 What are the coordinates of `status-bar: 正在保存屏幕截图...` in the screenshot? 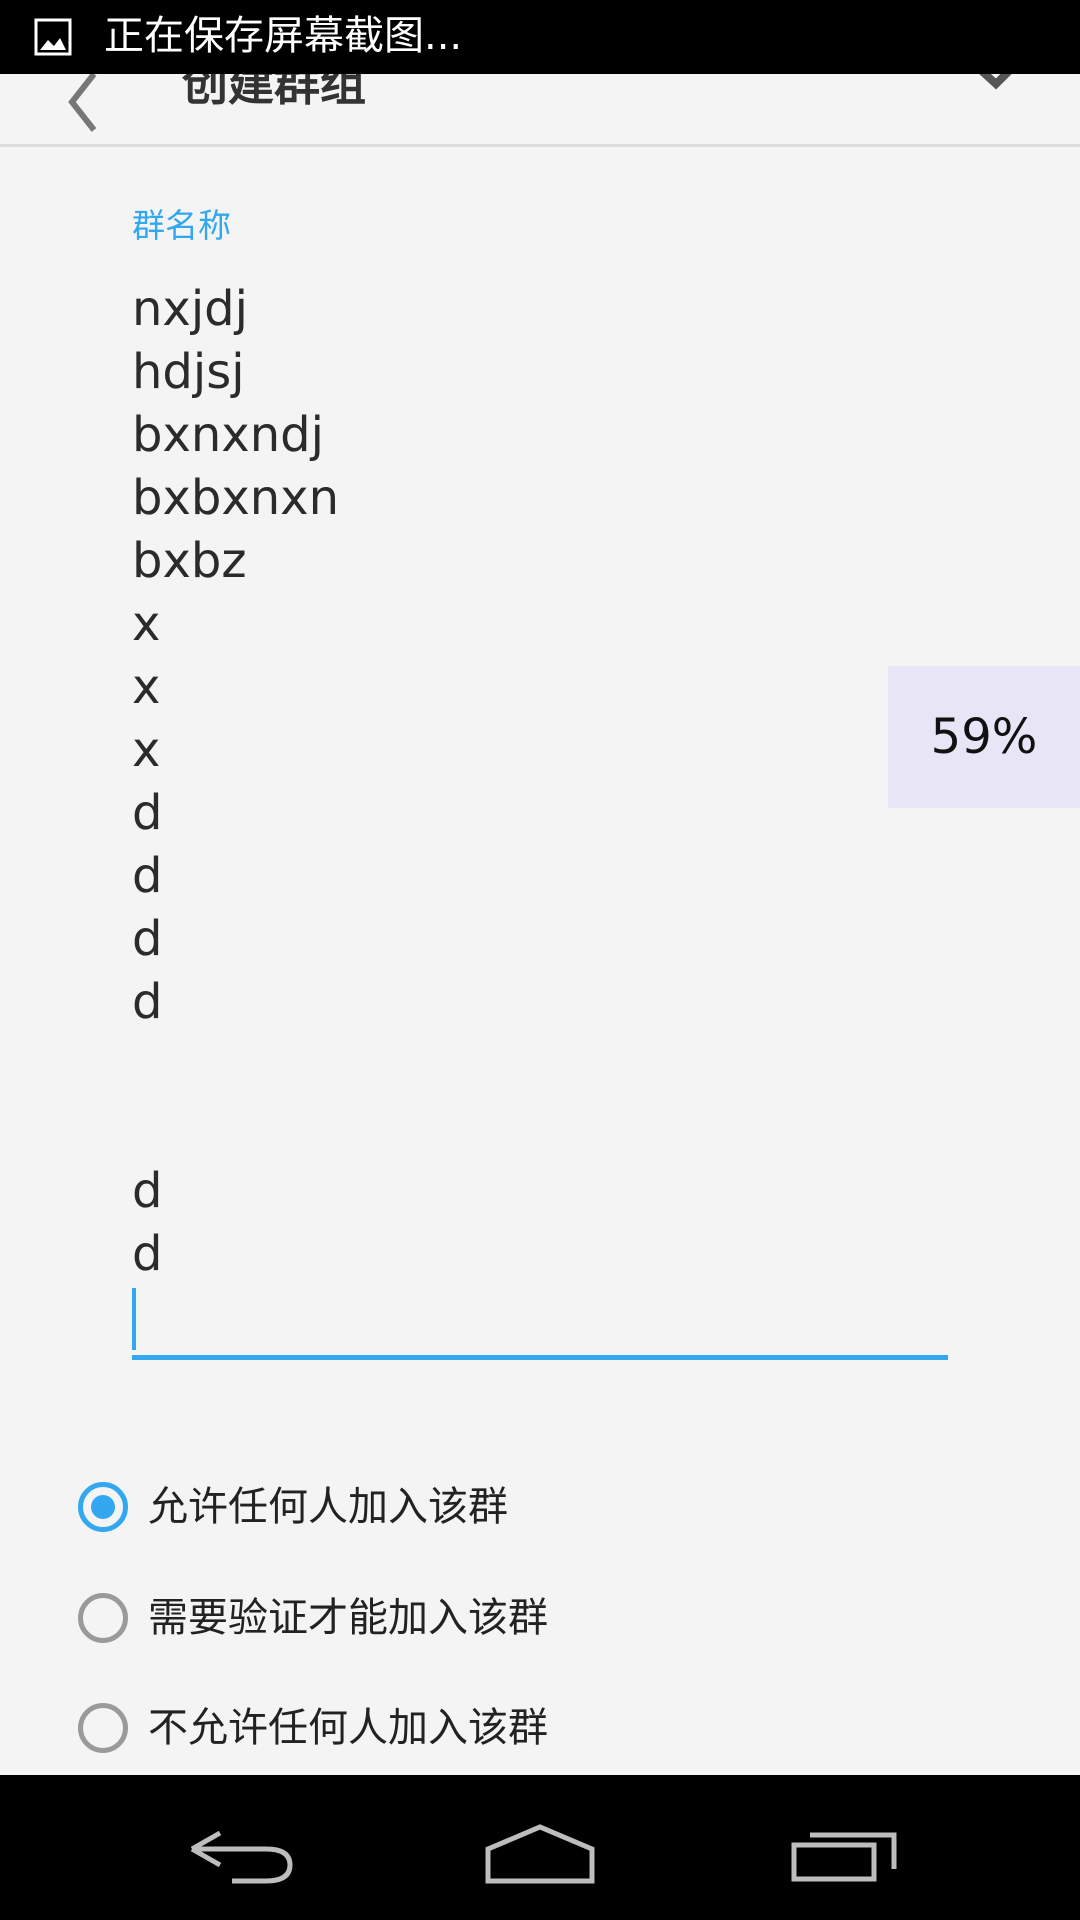 It's located at (540, 37).